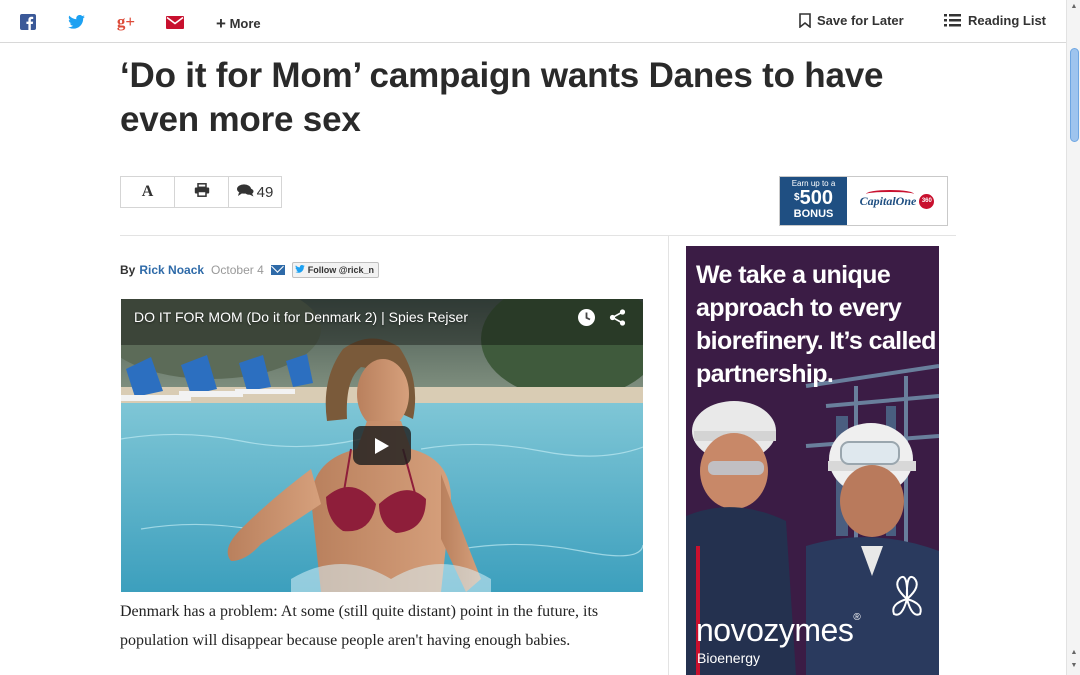 The image size is (1080, 675). What do you see at coordinates (221, 23) in the screenshot?
I see `plus-icon: +` at bounding box center [221, 23].